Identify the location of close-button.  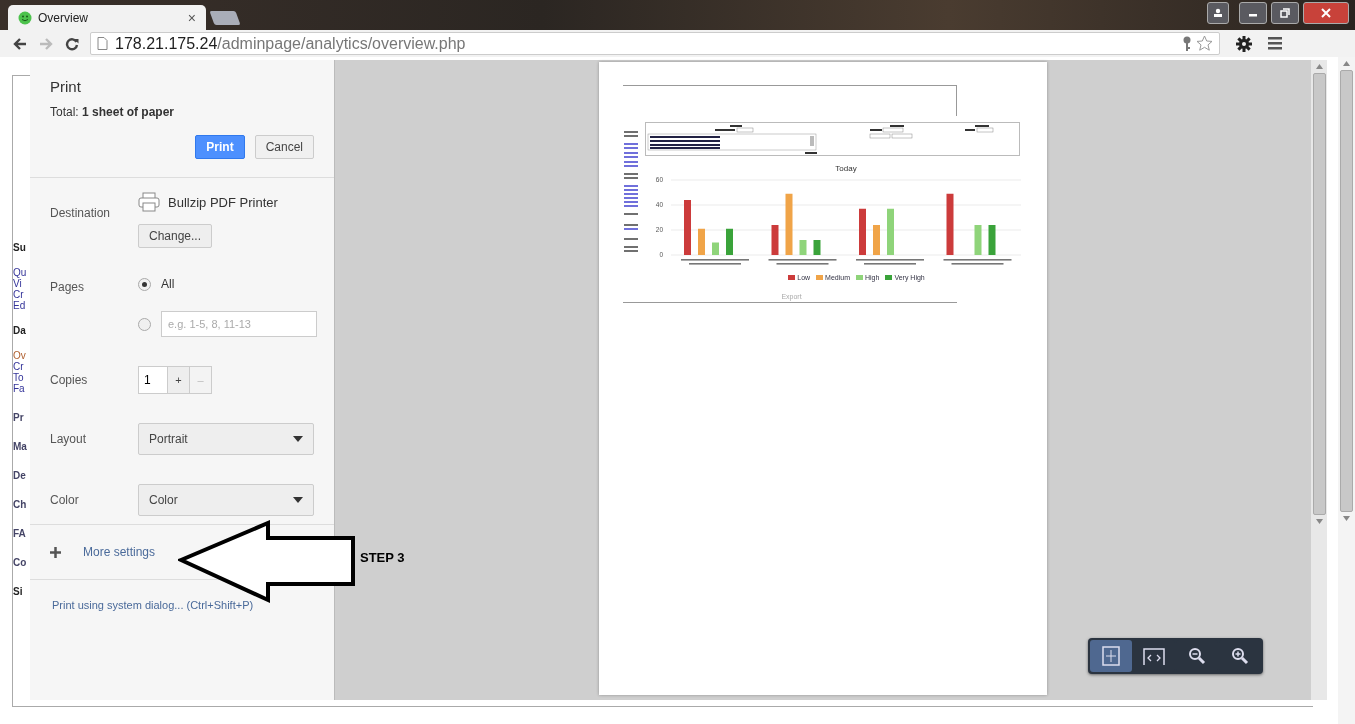
(1326, 13).